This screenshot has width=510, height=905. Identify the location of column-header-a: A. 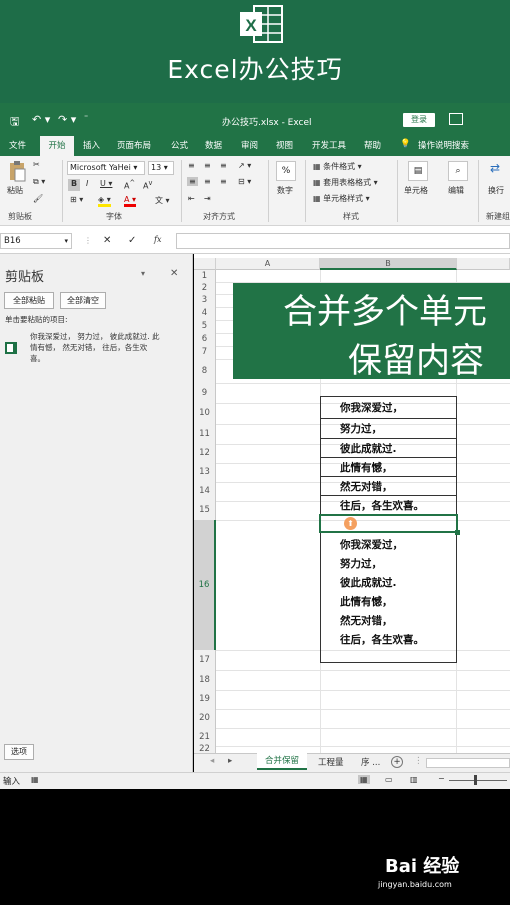
(268, 264).